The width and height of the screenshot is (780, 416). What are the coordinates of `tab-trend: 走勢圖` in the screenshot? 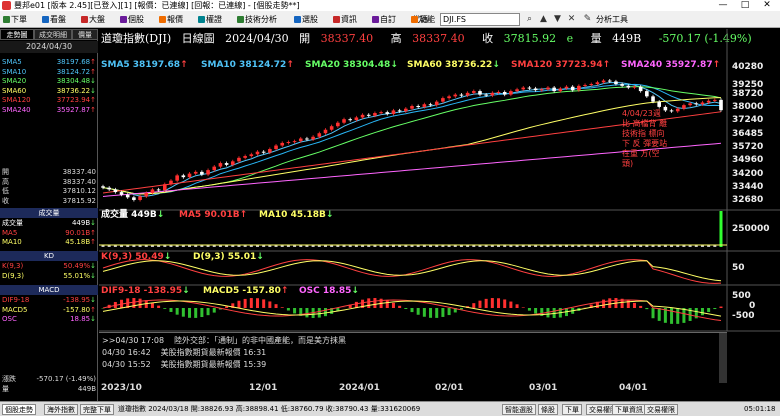 It's located at (17, 34).